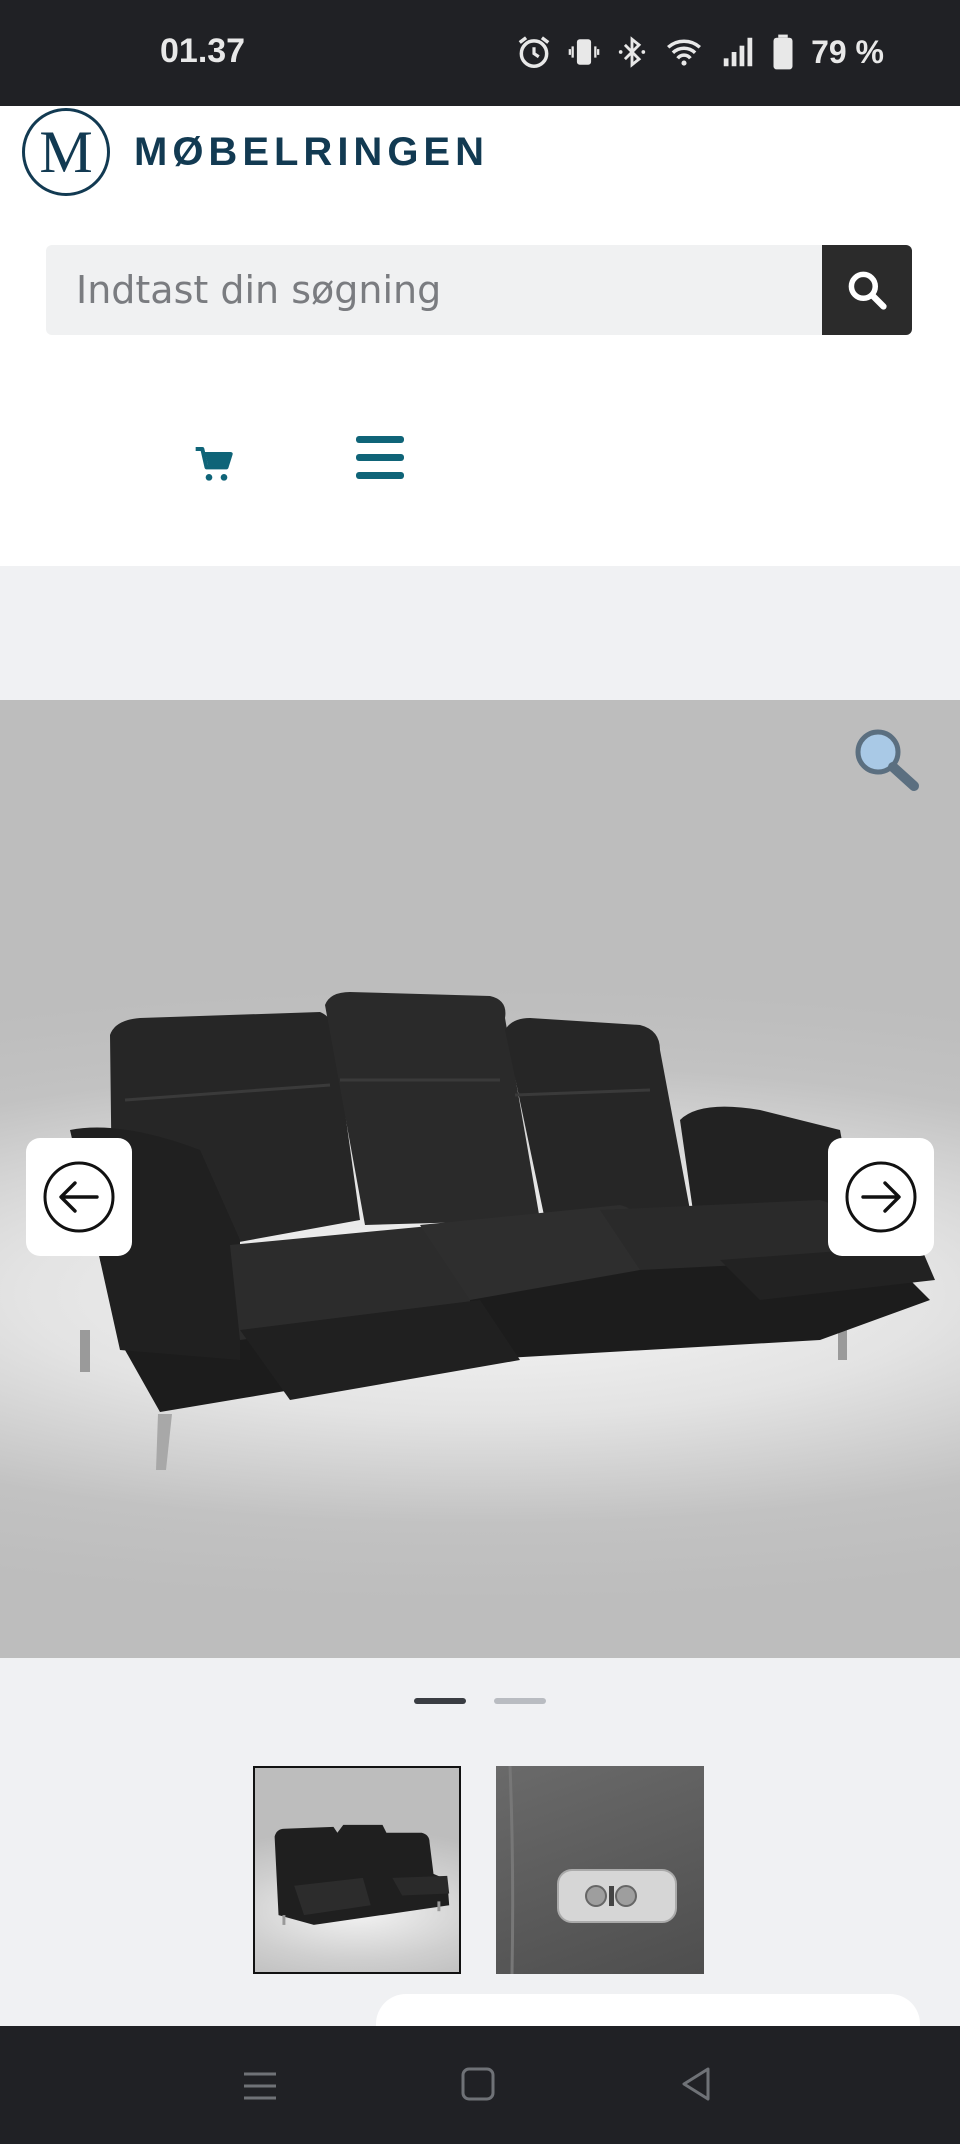 The height and width of the screenshot is (2144, 960). I want to click on bluetooth-icon, so click(632, 52).